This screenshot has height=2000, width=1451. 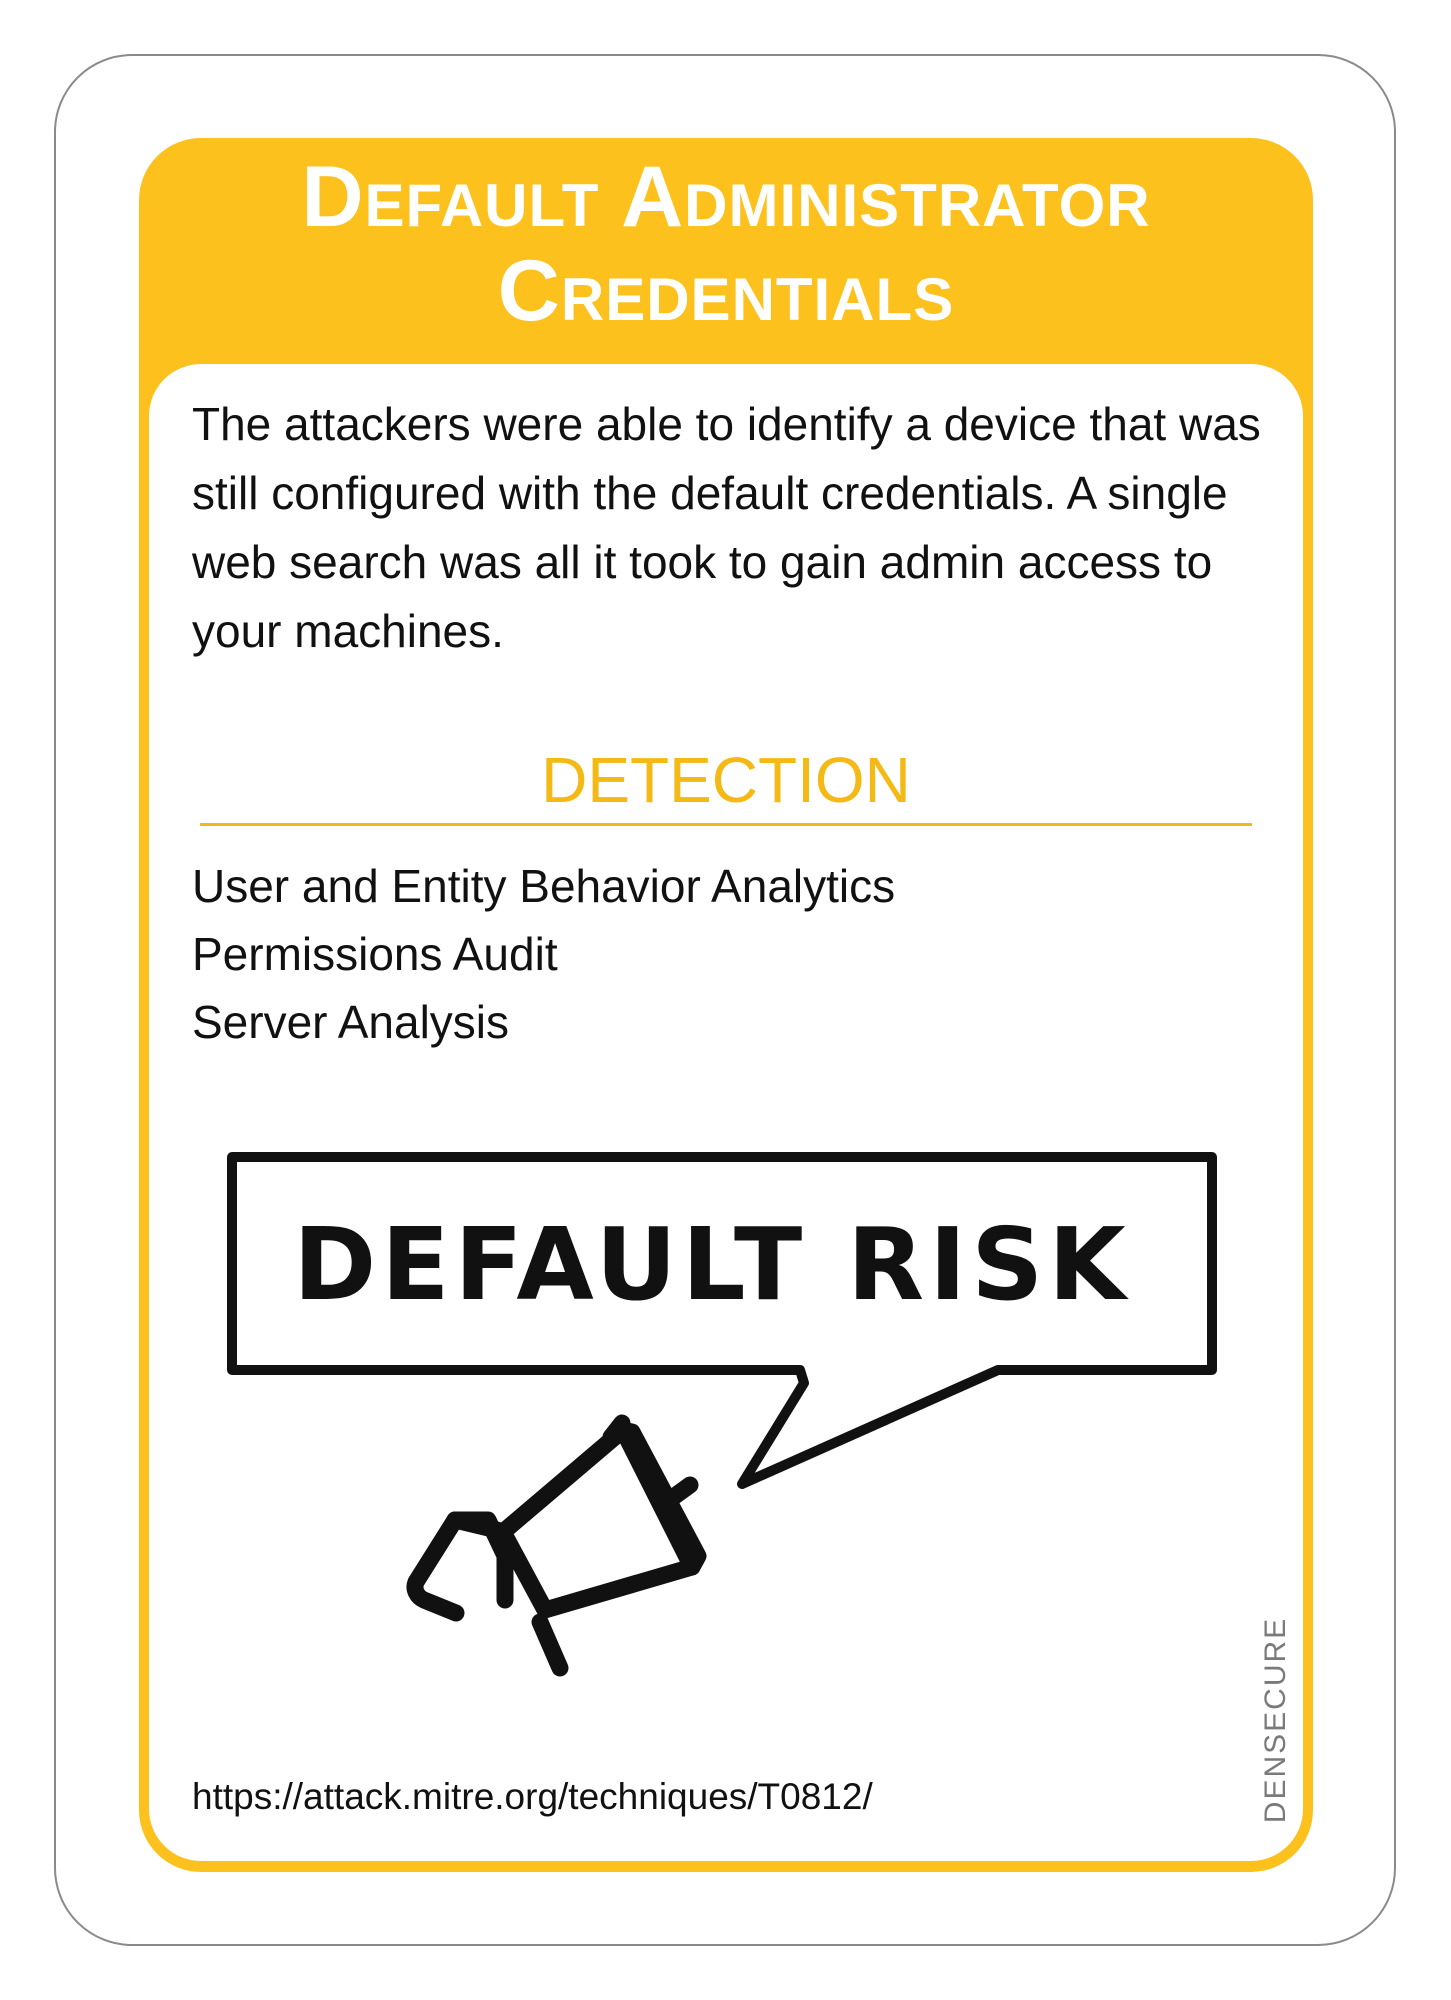 What do you see at coordinates (726, 824) in the screenshot?
I see `detection-divider` at bounding box center [726, 824].